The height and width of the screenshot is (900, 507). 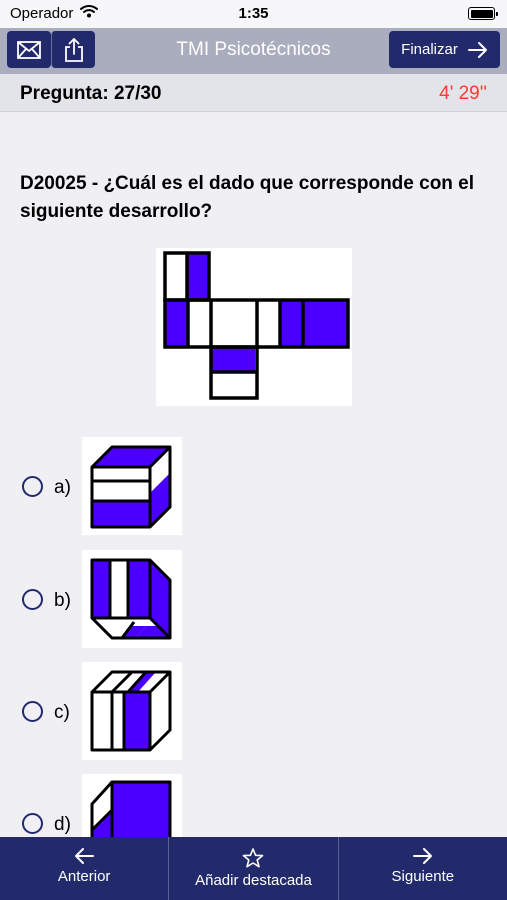 I want to click on countdown-timer: 4' 29'', so click(x=463, y=93).